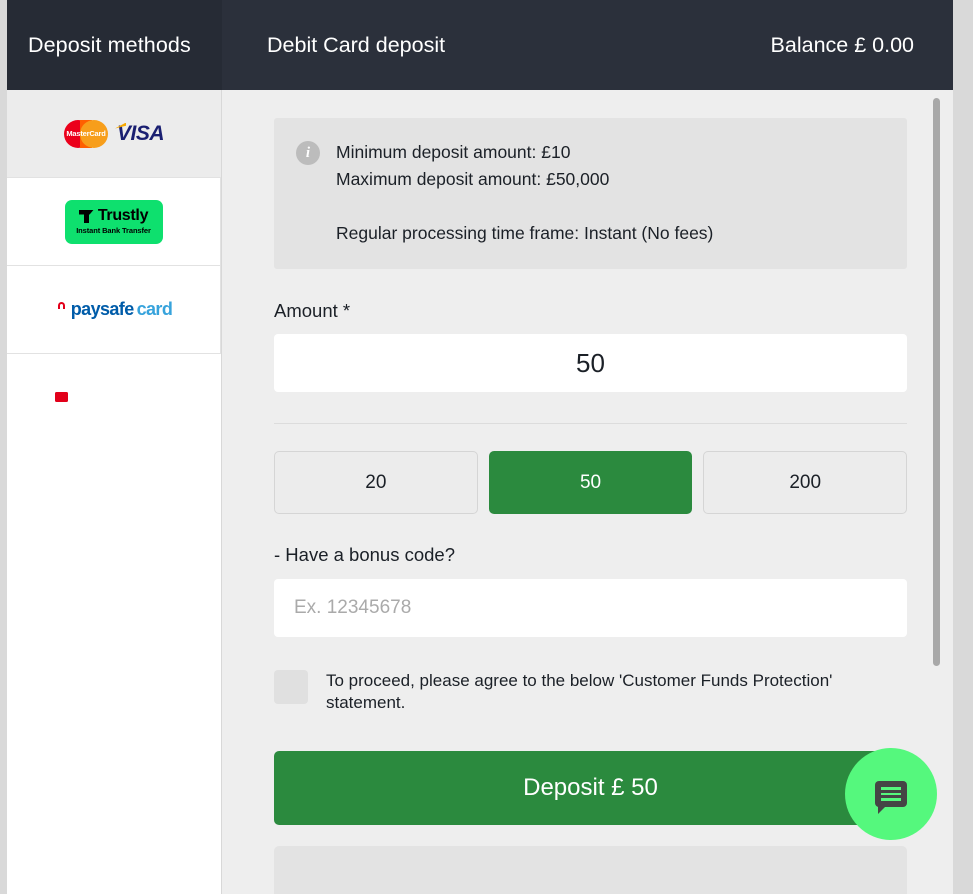  What do you see at coordinates (891, 797) in the screenshot?
I see `chat-bubble-icon` at bounding box center [891, 797].